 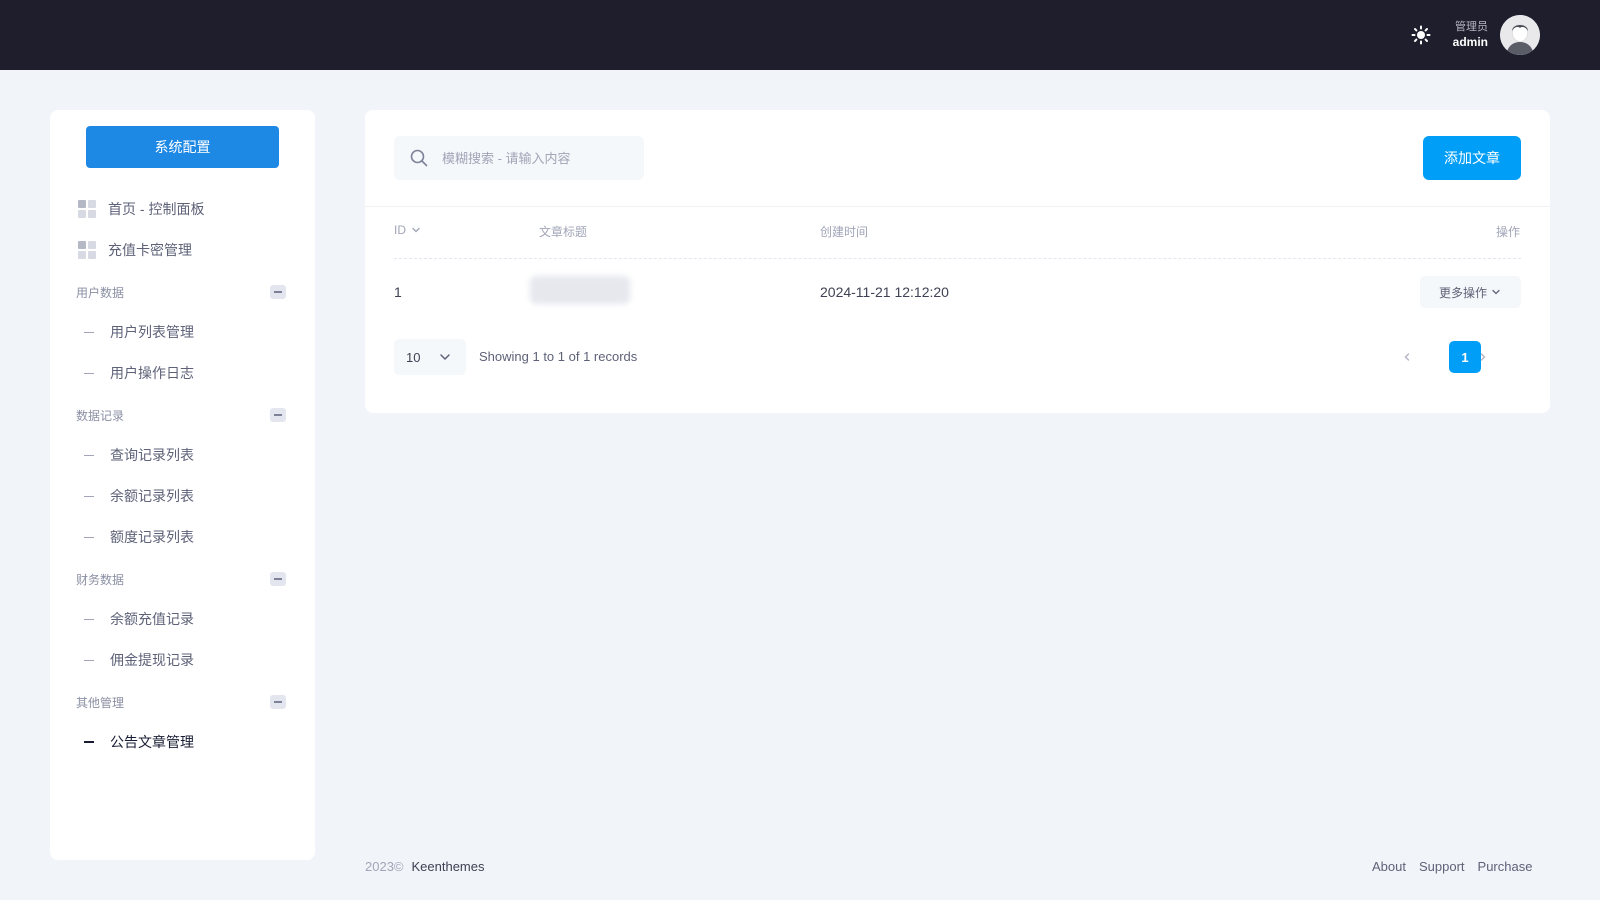 I want to click on cell-title-blurred, so click(x=580, y=290).